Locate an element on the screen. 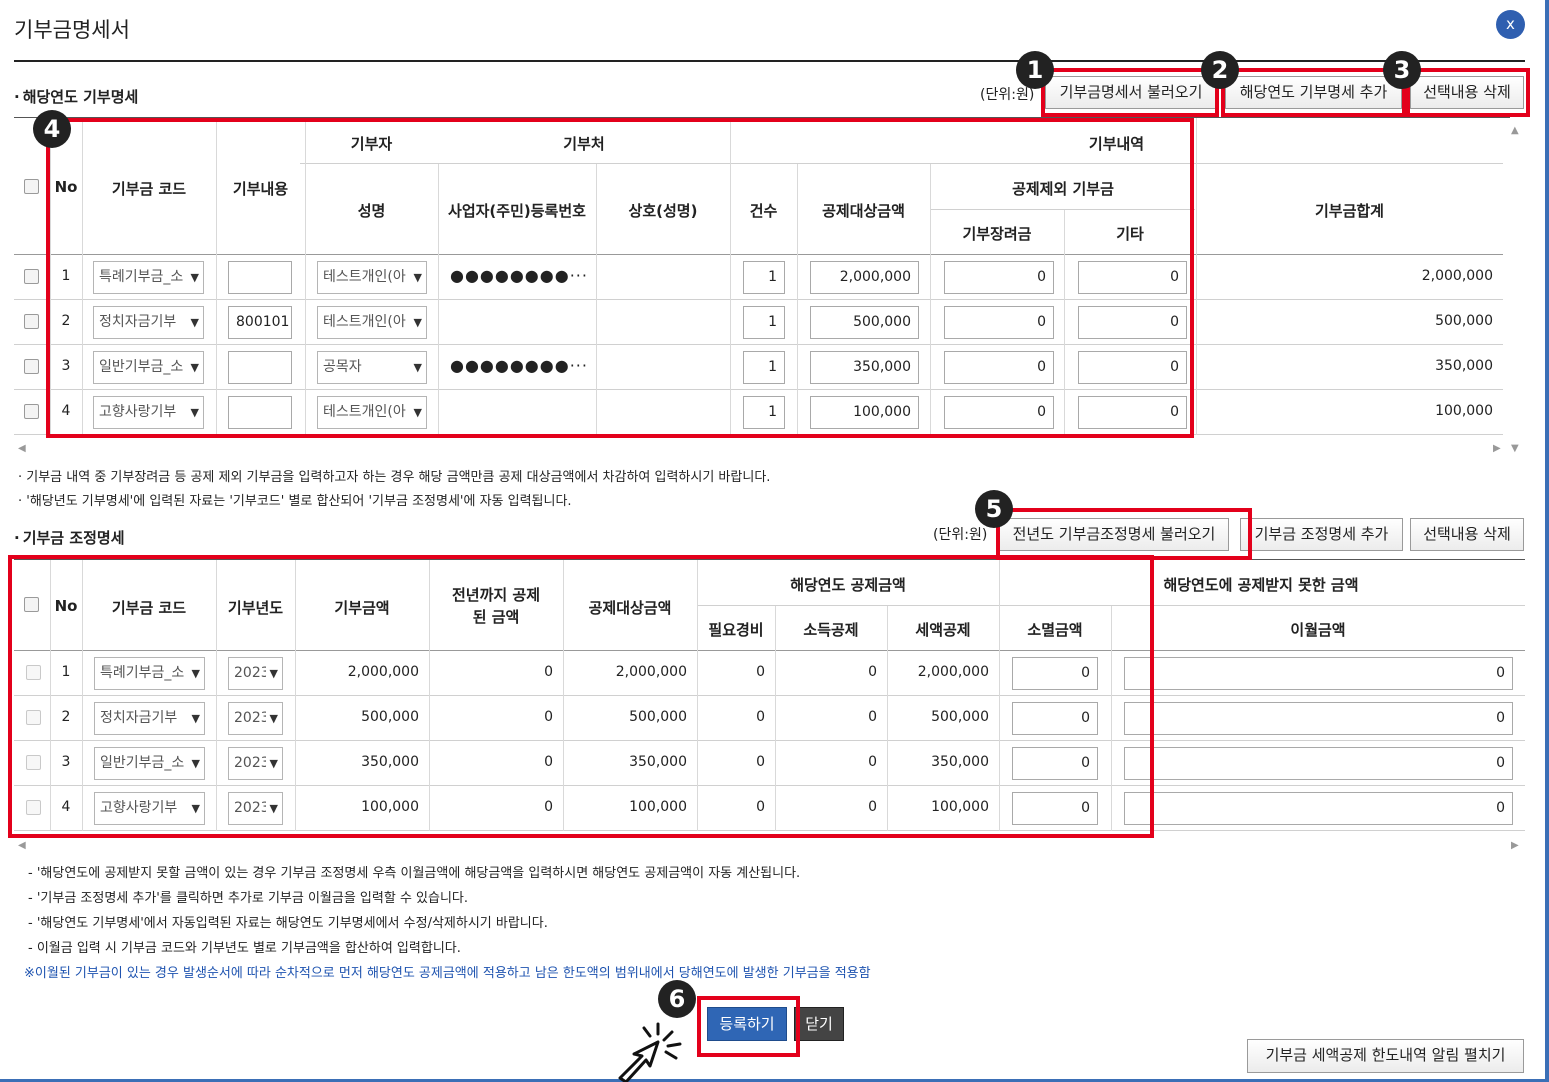 The image size is (1549, 1082). header-donor: 기부자 is located at coordinates (371, 144).